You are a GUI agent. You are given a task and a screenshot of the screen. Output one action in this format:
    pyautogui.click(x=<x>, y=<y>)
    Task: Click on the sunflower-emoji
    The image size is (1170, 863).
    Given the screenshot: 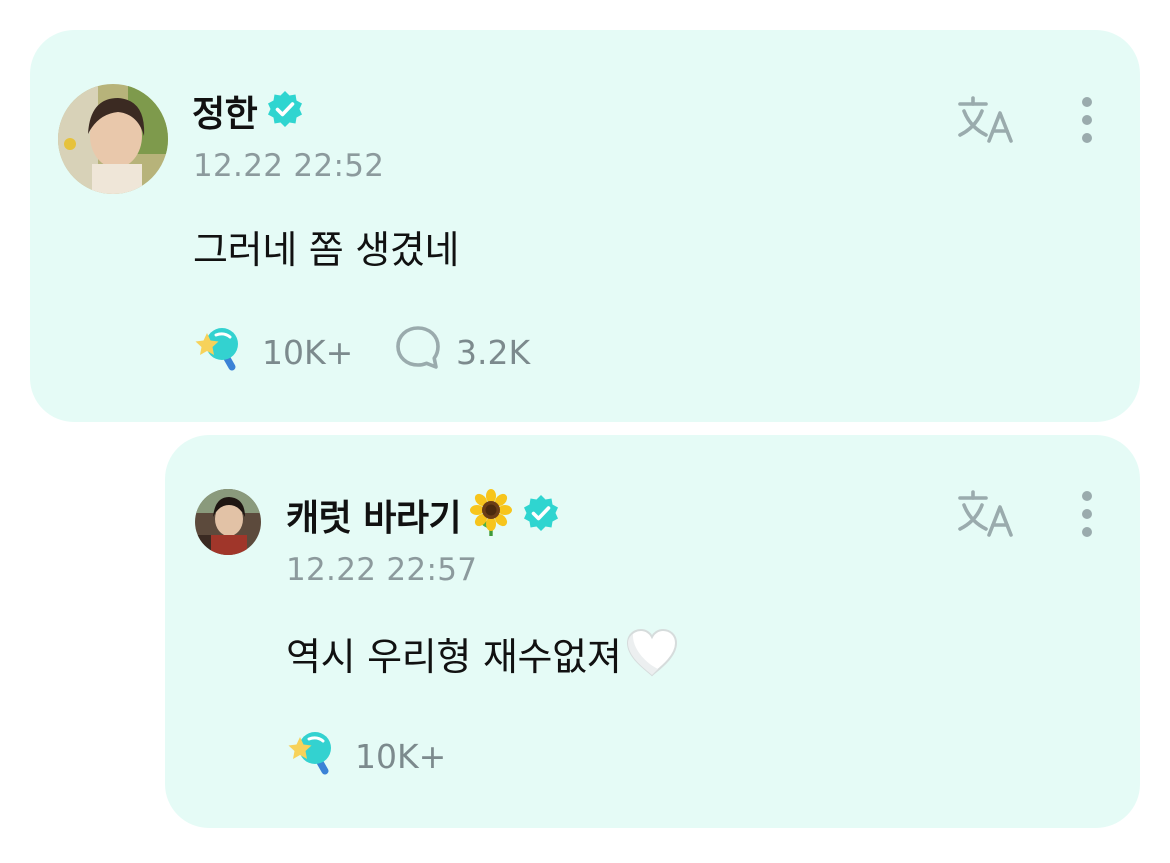 What is the action you would take?
    pyautogui.click(x=491, y=515)
    